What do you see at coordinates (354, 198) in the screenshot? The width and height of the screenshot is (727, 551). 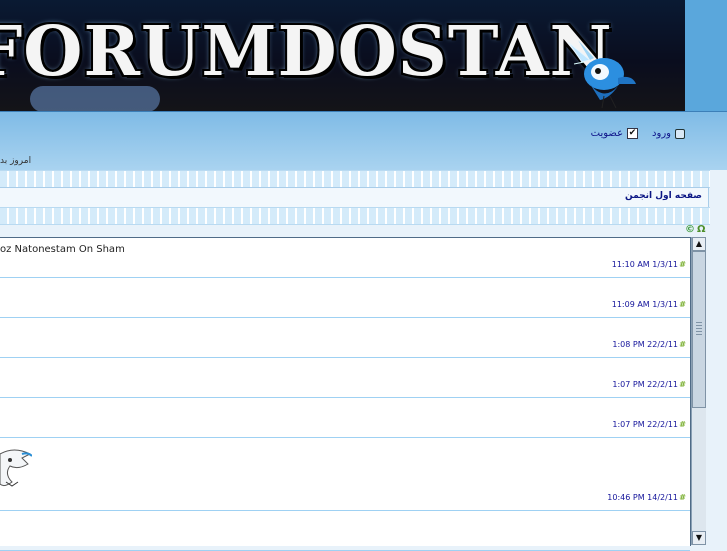 I see `breadcrumb: صفحه اول انجمن` at bounding box center [354, 198].